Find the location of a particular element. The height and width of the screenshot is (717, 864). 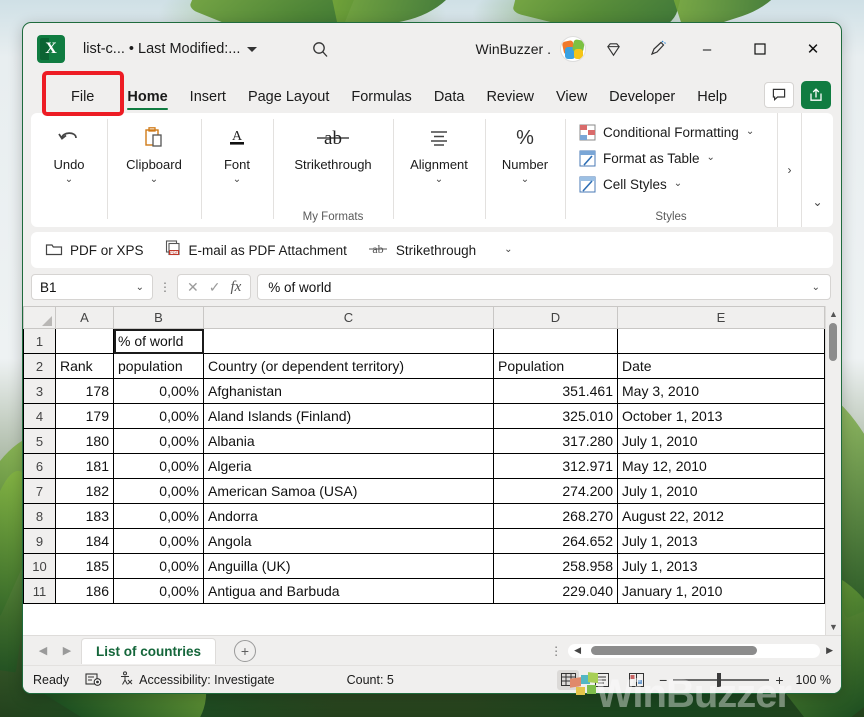

ribbon-collapse-chevron: ⌄ is located at coordinates (817, 170).